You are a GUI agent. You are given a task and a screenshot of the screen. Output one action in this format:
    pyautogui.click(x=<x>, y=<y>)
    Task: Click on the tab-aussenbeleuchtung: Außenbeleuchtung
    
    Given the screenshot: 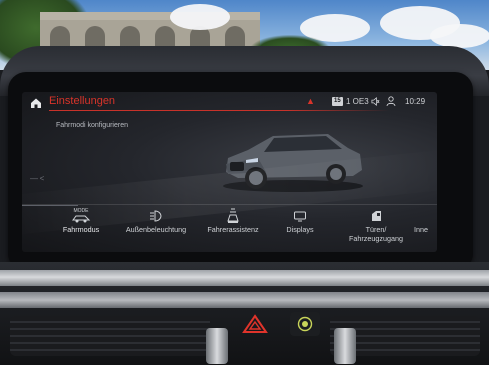 What is the action you would take?
    pyautogui.click(x=156, y=227)
    